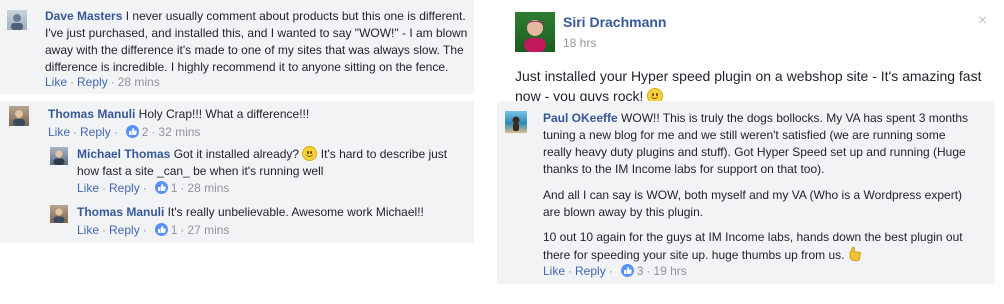 The width and height of the screenshot is (1004, 304). What do you see at coordinates (83, 16) in the screenshot?
I see `comment-author: Dave Masters` at bounding box center [83, 16].